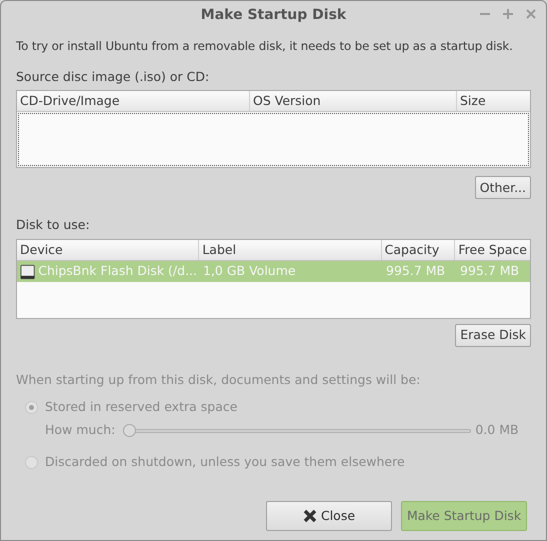 This screenshot has height=541, width=547. I want to click on option-label: Stored in reserved extra space, so click(141, 407).